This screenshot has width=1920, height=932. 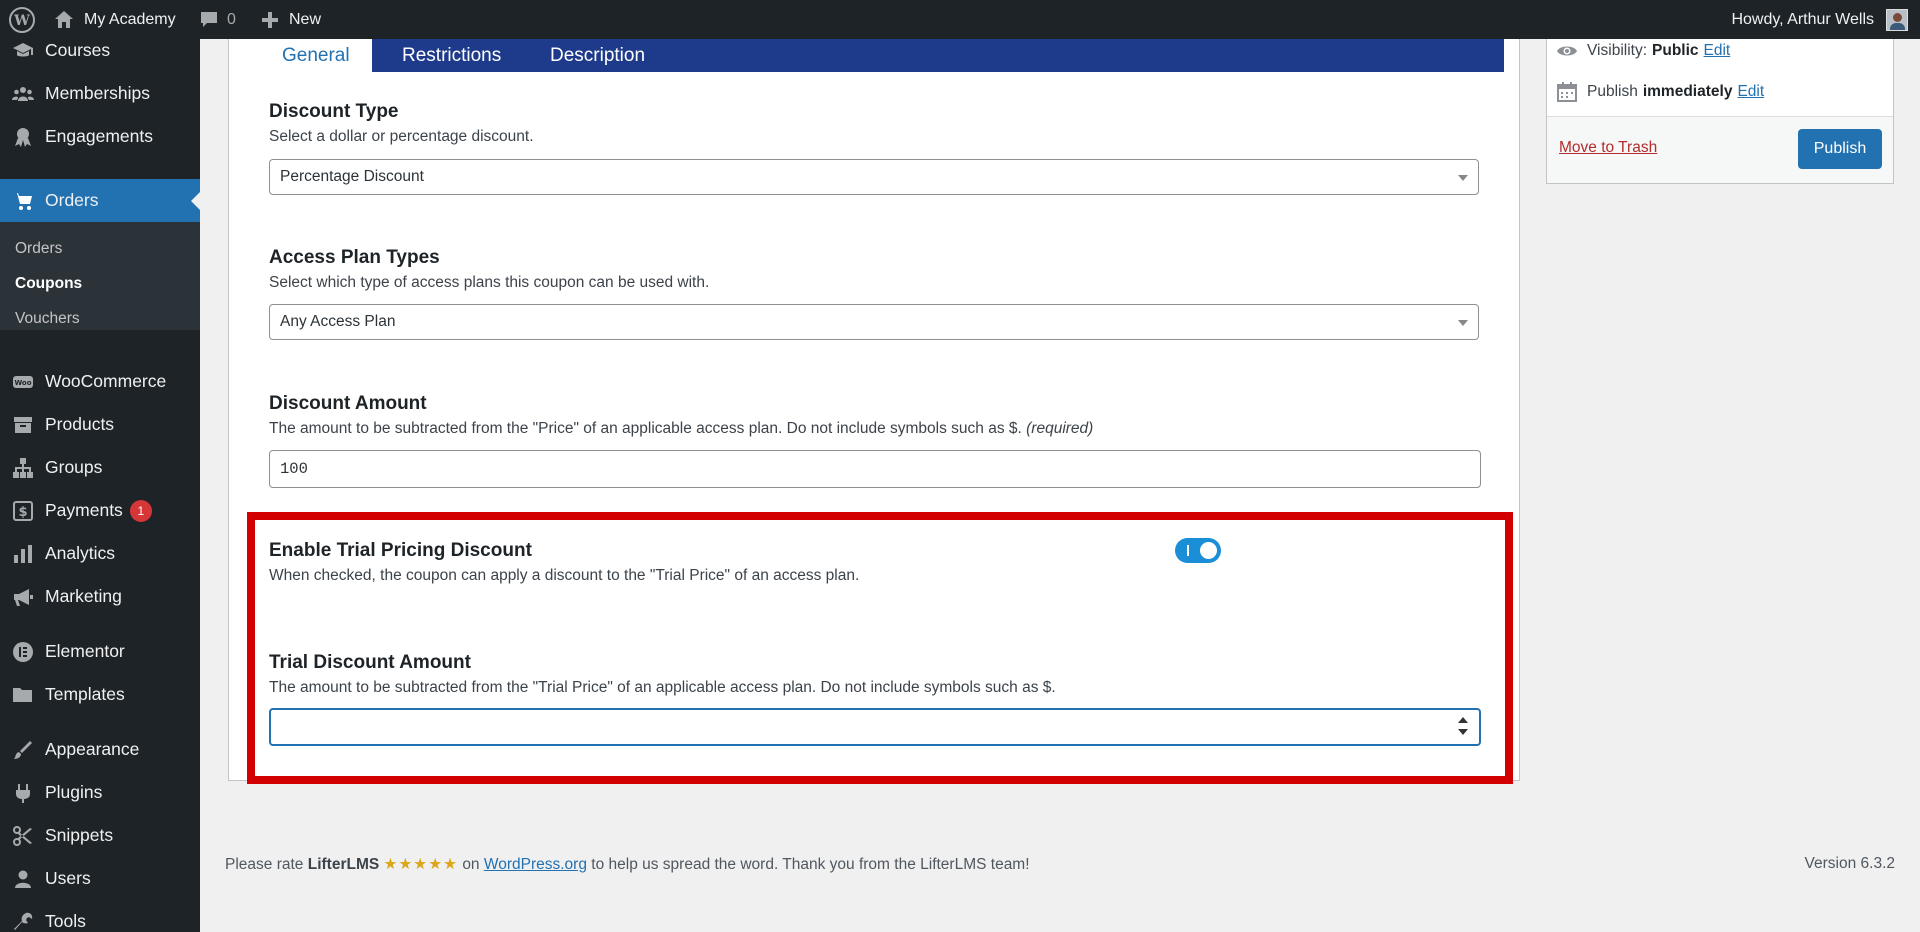 I want to click on menu-label: Engagements, so click(x=99, y=136).